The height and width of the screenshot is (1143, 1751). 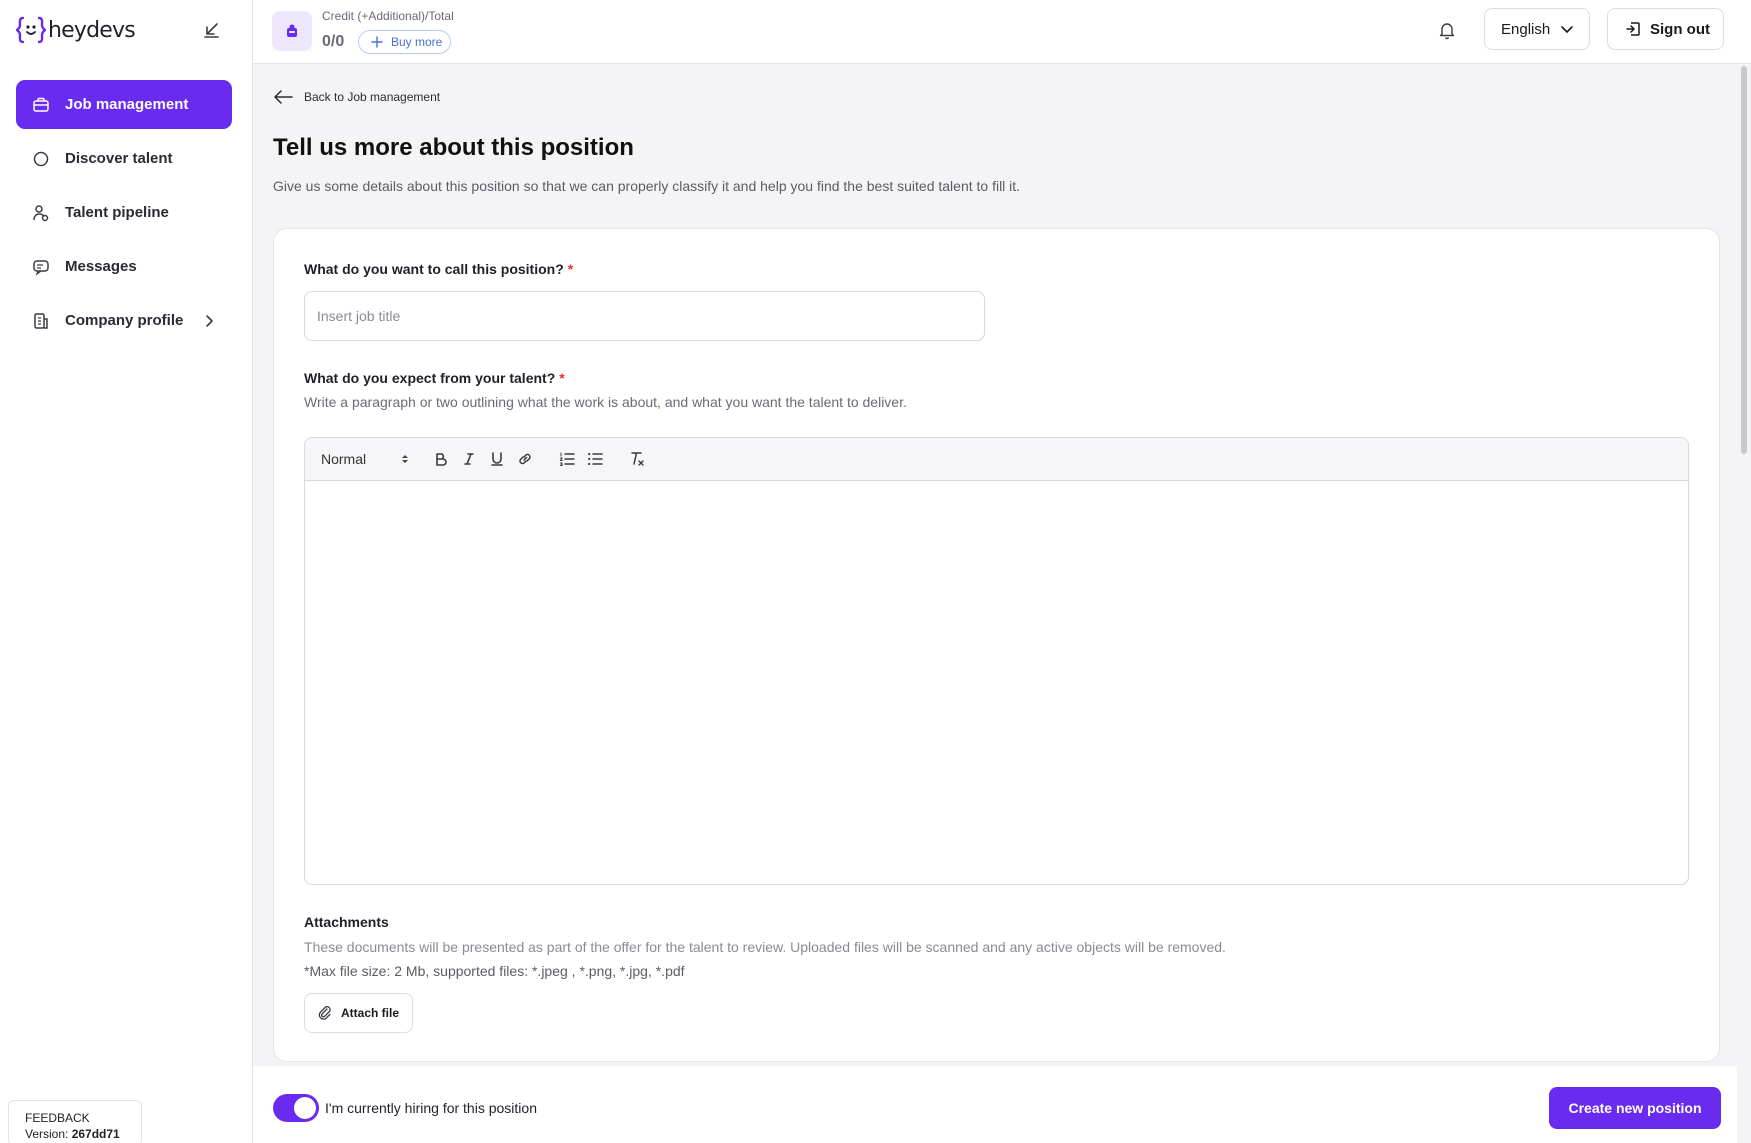 What do you see at coordinates (119, 158) in the screenshot?
I see `sidebar-item-label: Discover talent` at bounding box center [119, 158].